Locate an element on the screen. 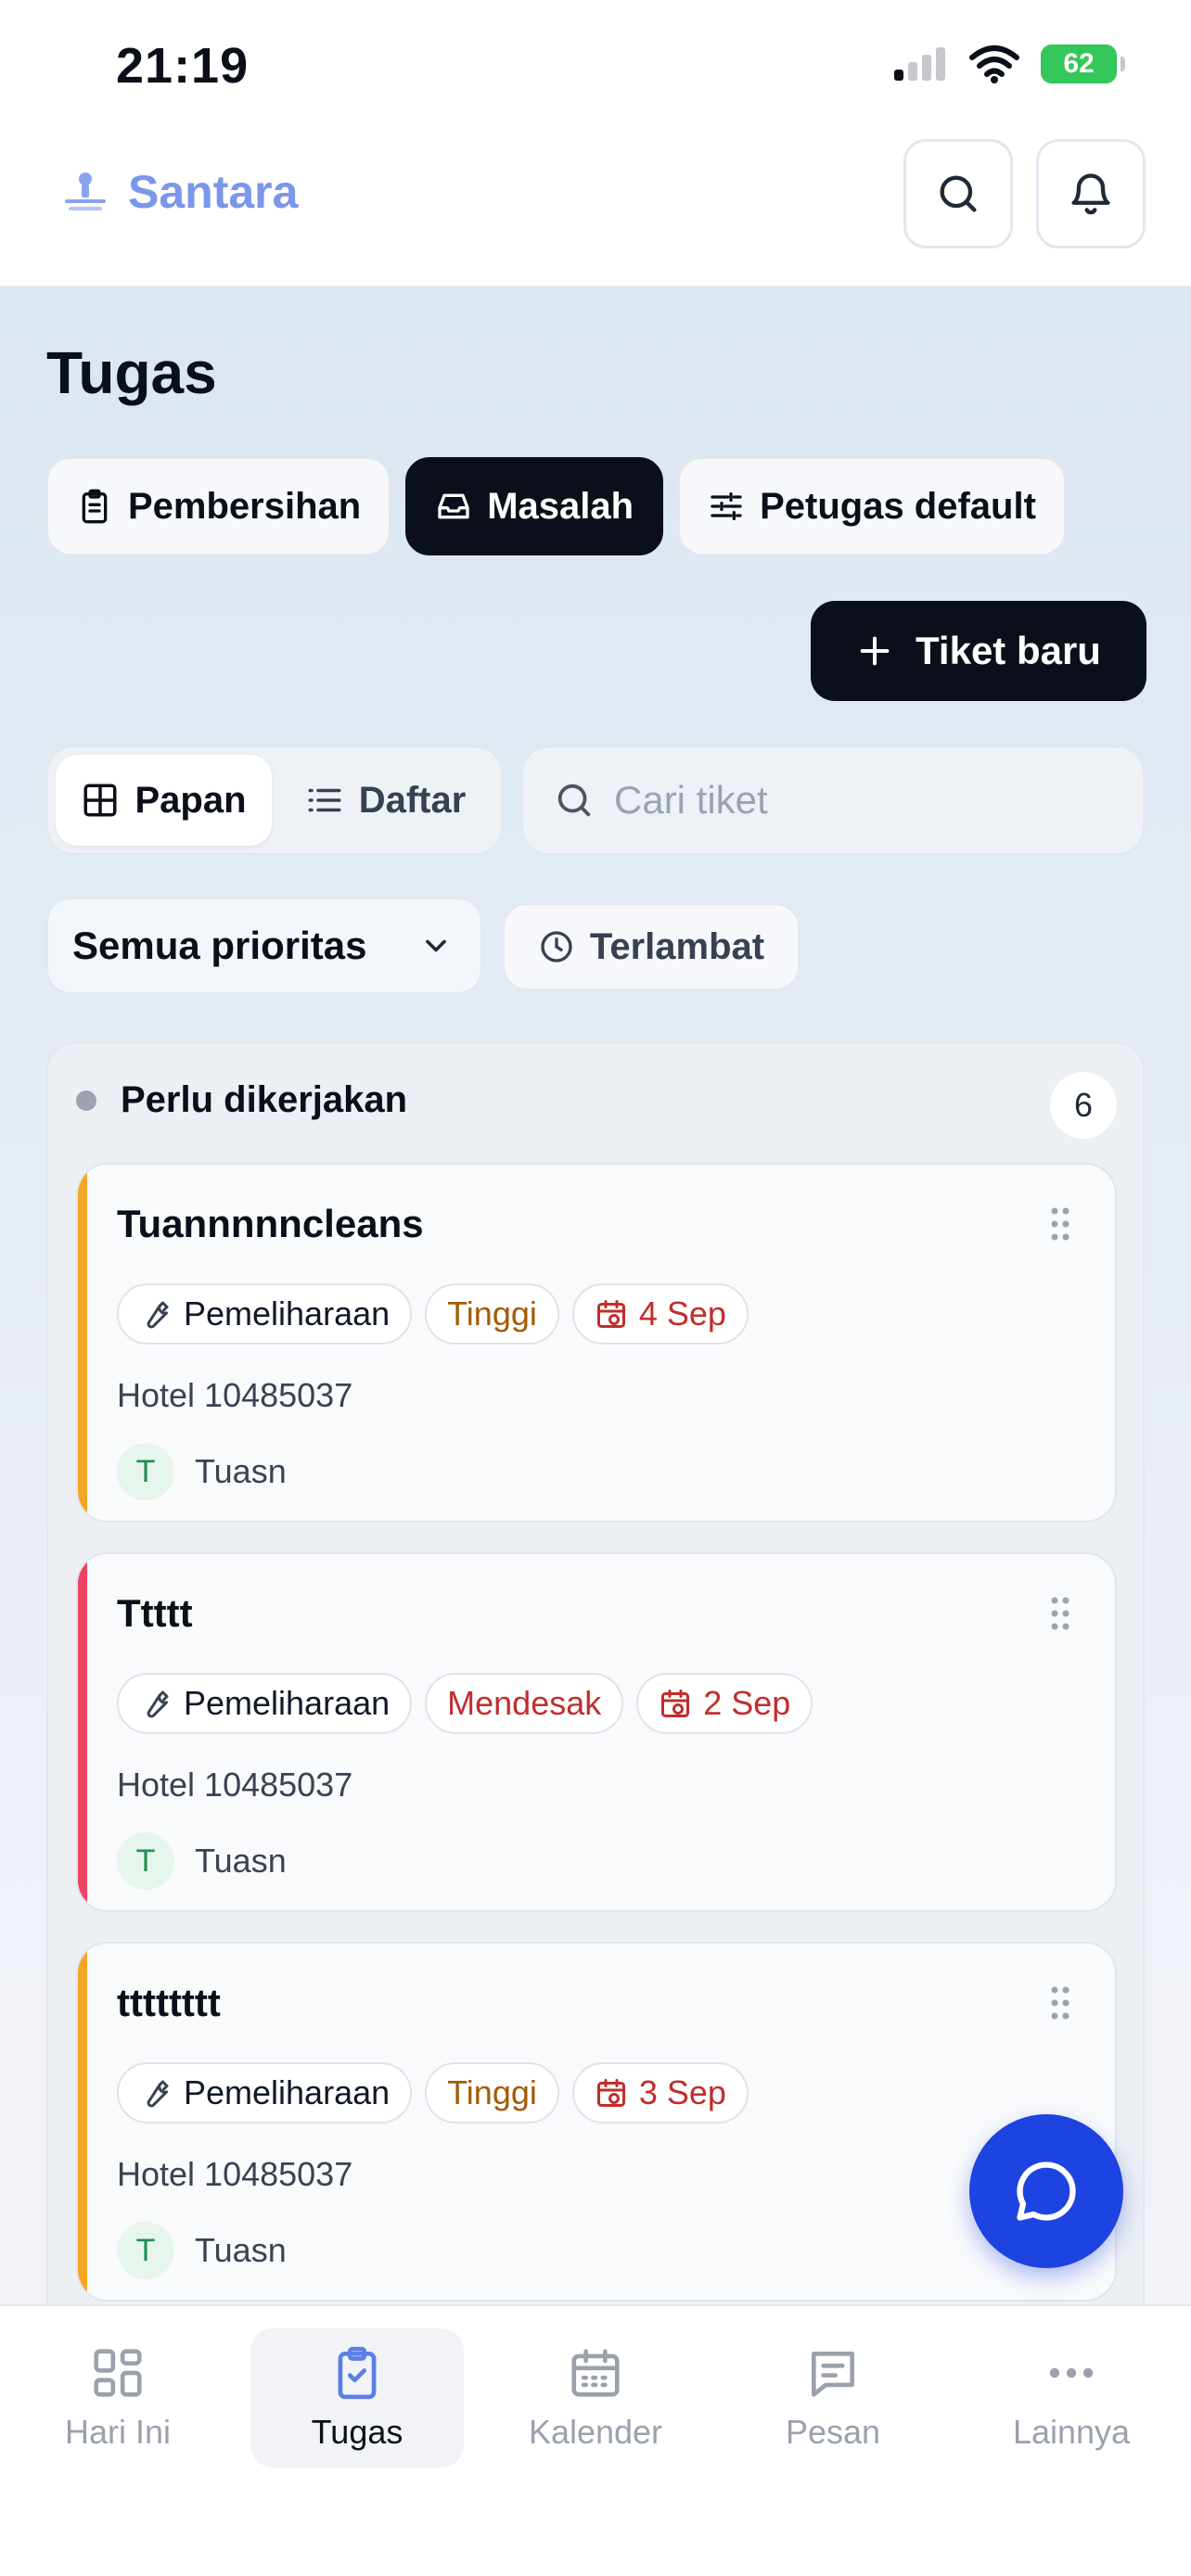 The image size is (1191, 2576). status-bar: 21:19 62 is located at coordinates (595, 69).